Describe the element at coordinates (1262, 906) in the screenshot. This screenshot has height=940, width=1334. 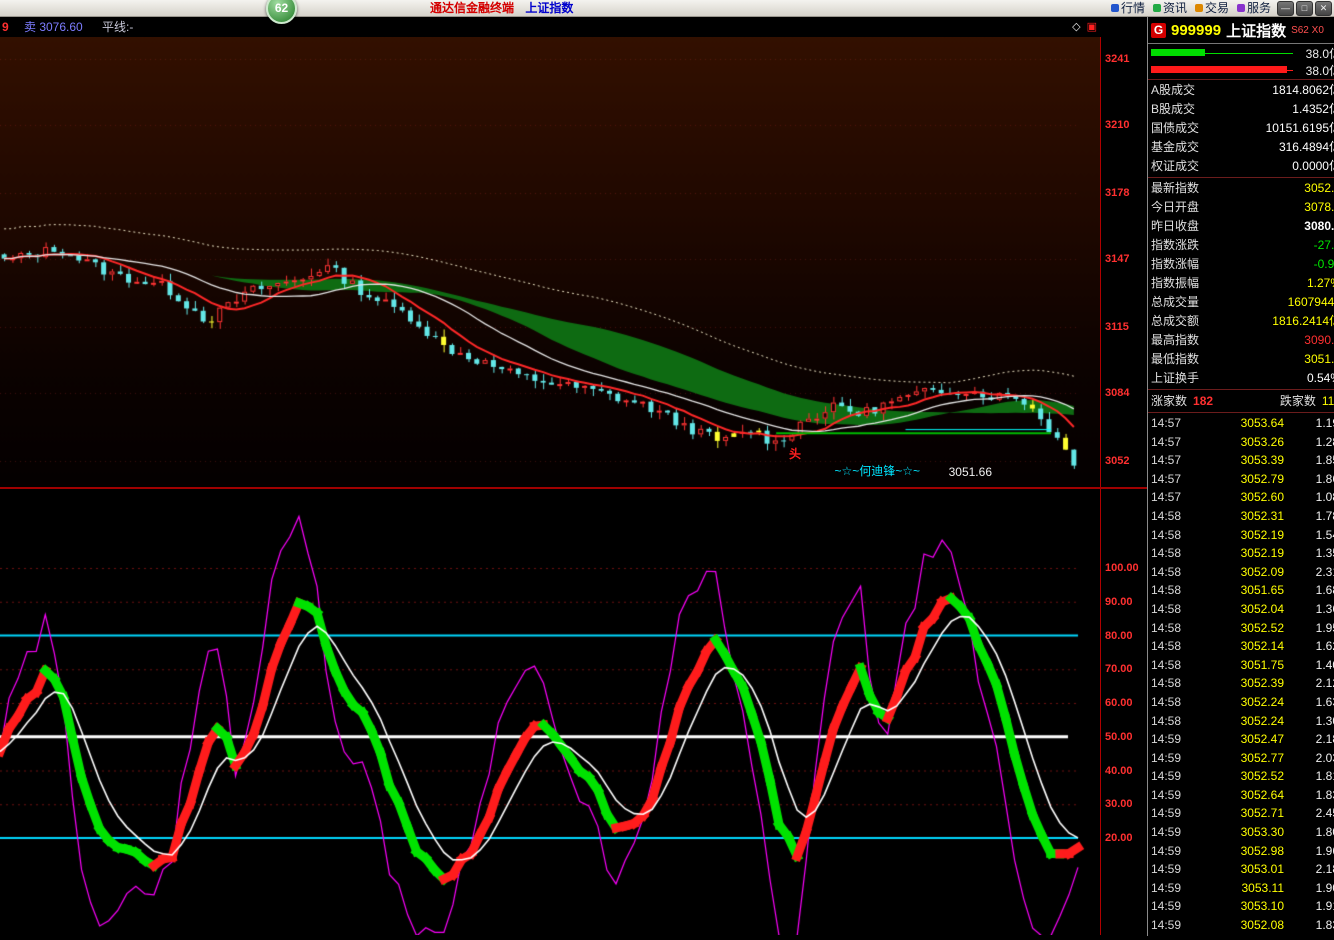
I see `tick-price: 3053.10` at that location.